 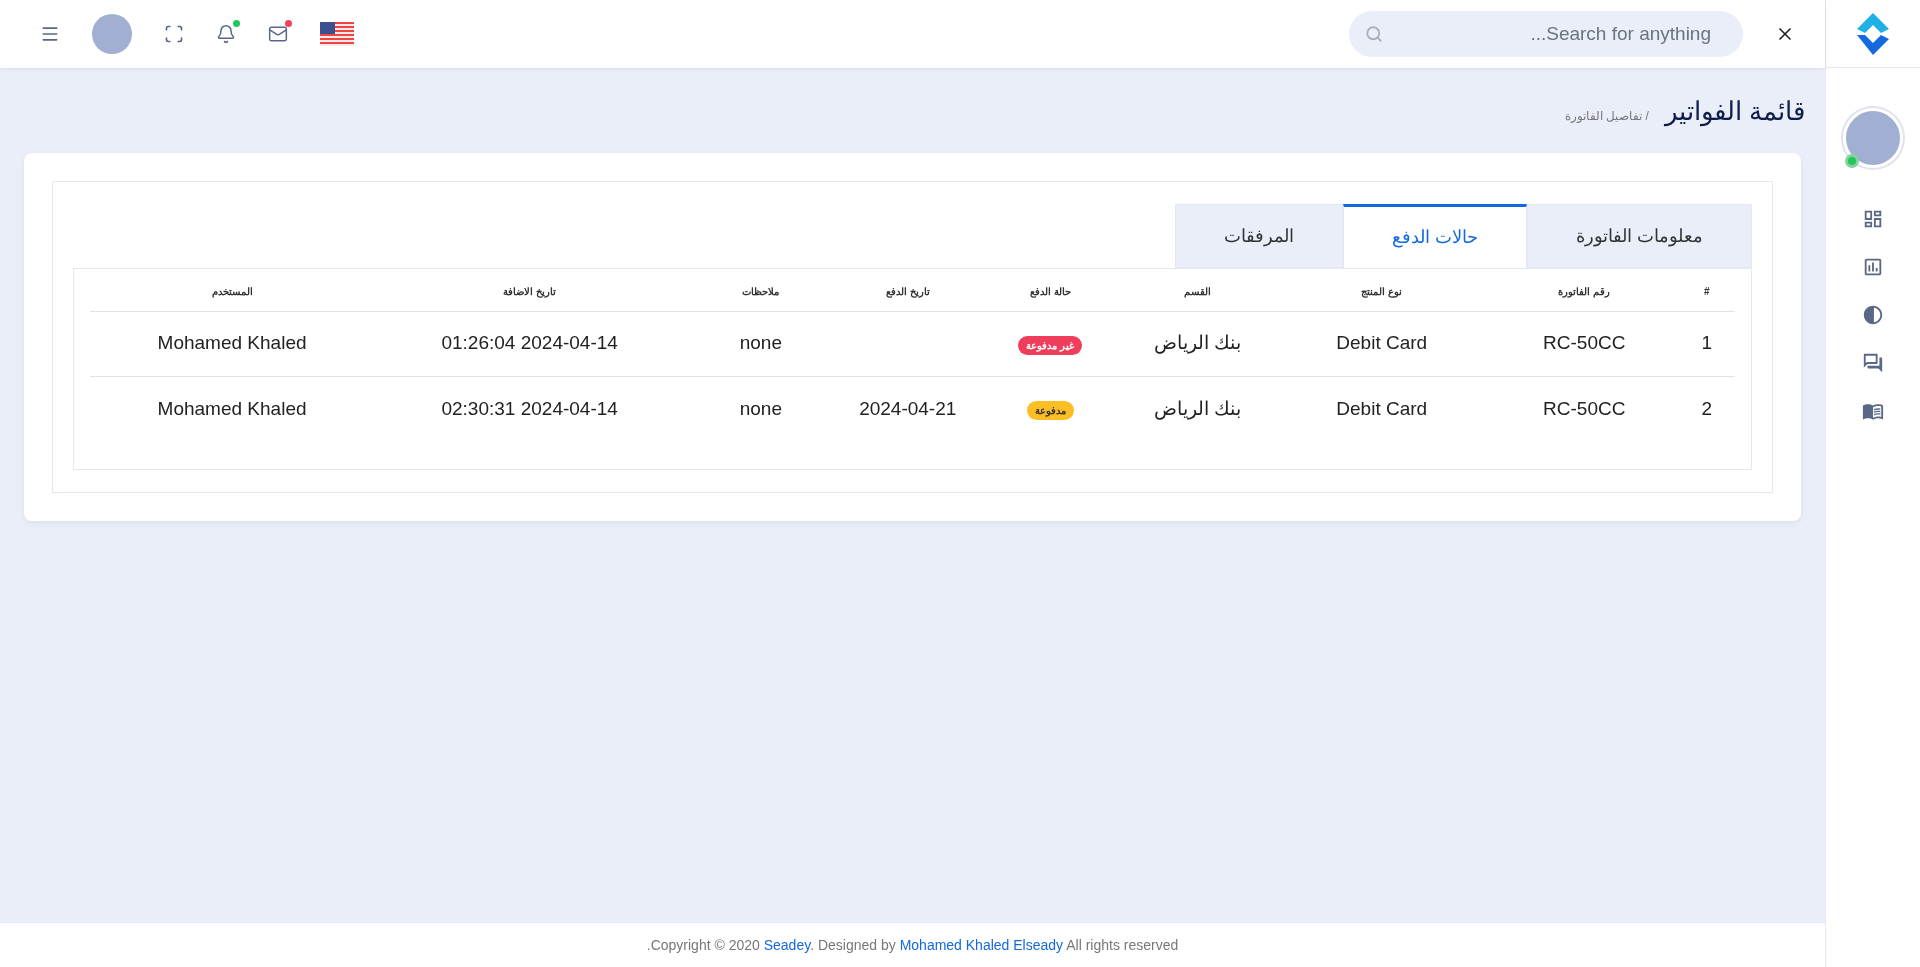 I want to click on table-cell: 01:26:04 2024-04-14, so click(x=529, y=343).